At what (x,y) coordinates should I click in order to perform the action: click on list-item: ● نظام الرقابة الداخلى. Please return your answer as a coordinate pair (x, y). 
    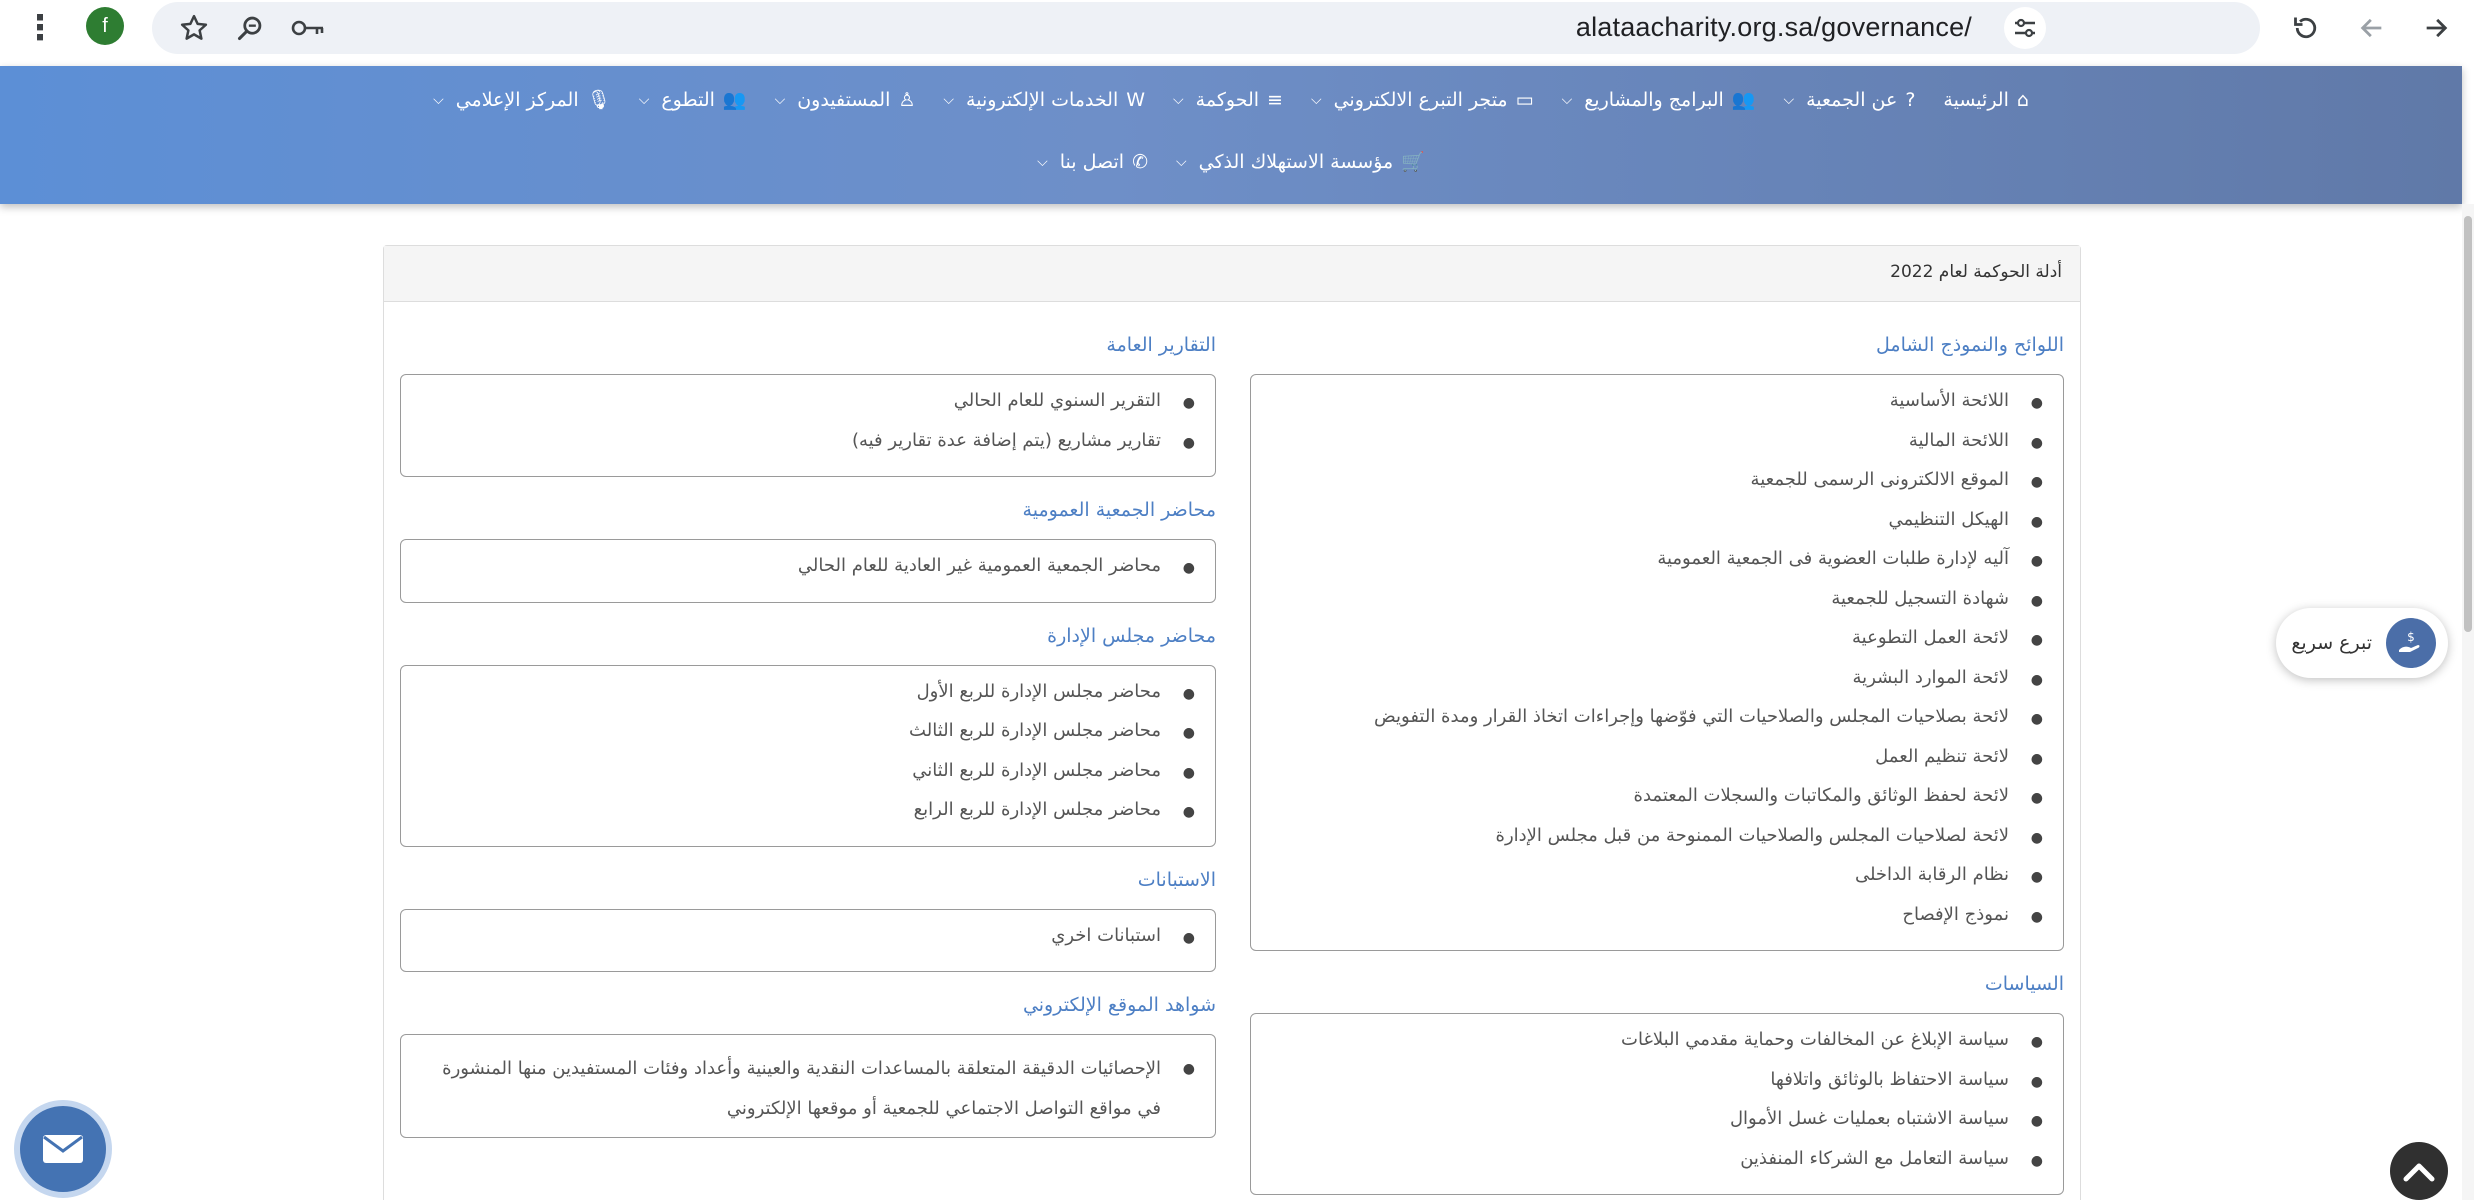
    Looking at the image, I should click on (1657, 883).